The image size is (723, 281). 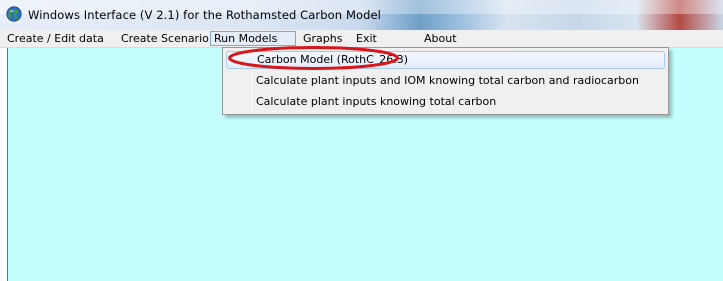 What do you see at coordinates (14, 14) in the screenshot?
I see `globe-icon` at bounding box center [14, 14].